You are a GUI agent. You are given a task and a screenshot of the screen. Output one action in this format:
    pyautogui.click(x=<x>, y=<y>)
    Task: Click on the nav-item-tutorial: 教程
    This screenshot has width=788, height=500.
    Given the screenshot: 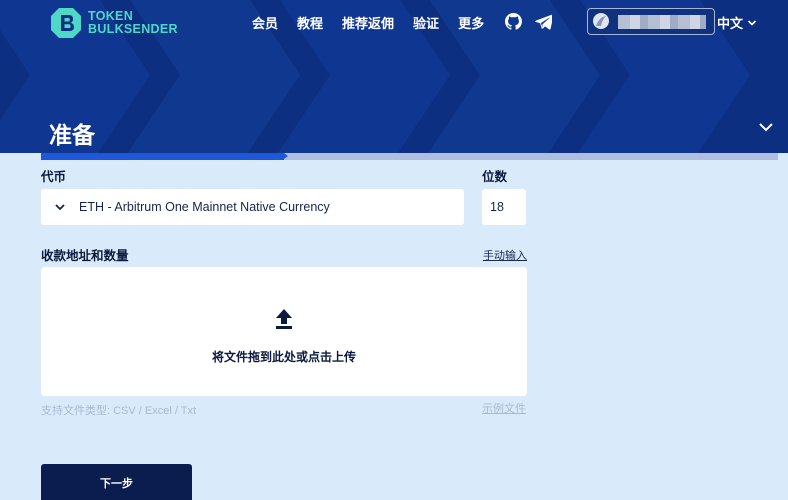 What is the action you would take?
    pyautogui.click(x=310, y=22)
    